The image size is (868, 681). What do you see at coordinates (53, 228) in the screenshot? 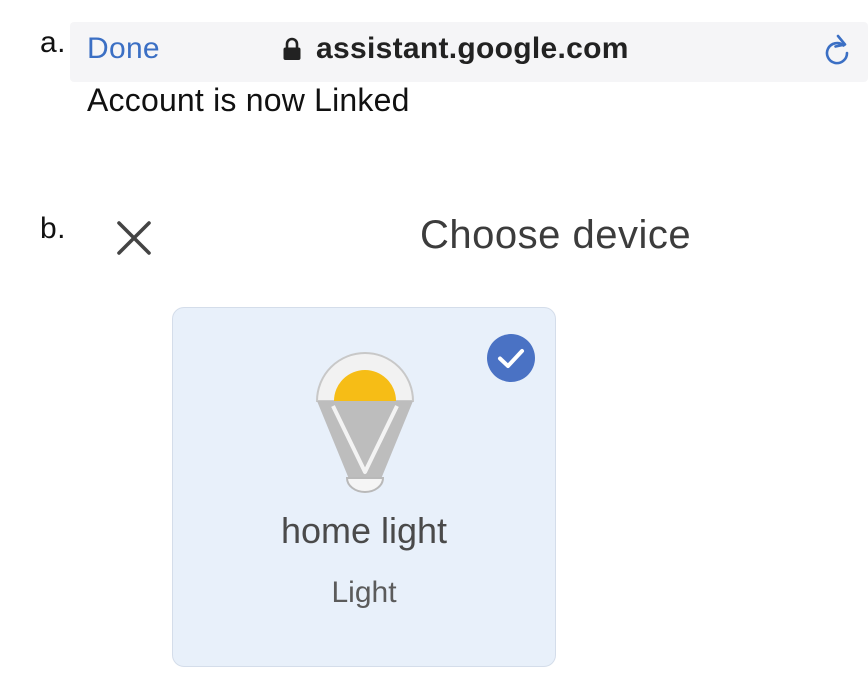
I see `step-label-b: b.` at bounding box center [53, 228].